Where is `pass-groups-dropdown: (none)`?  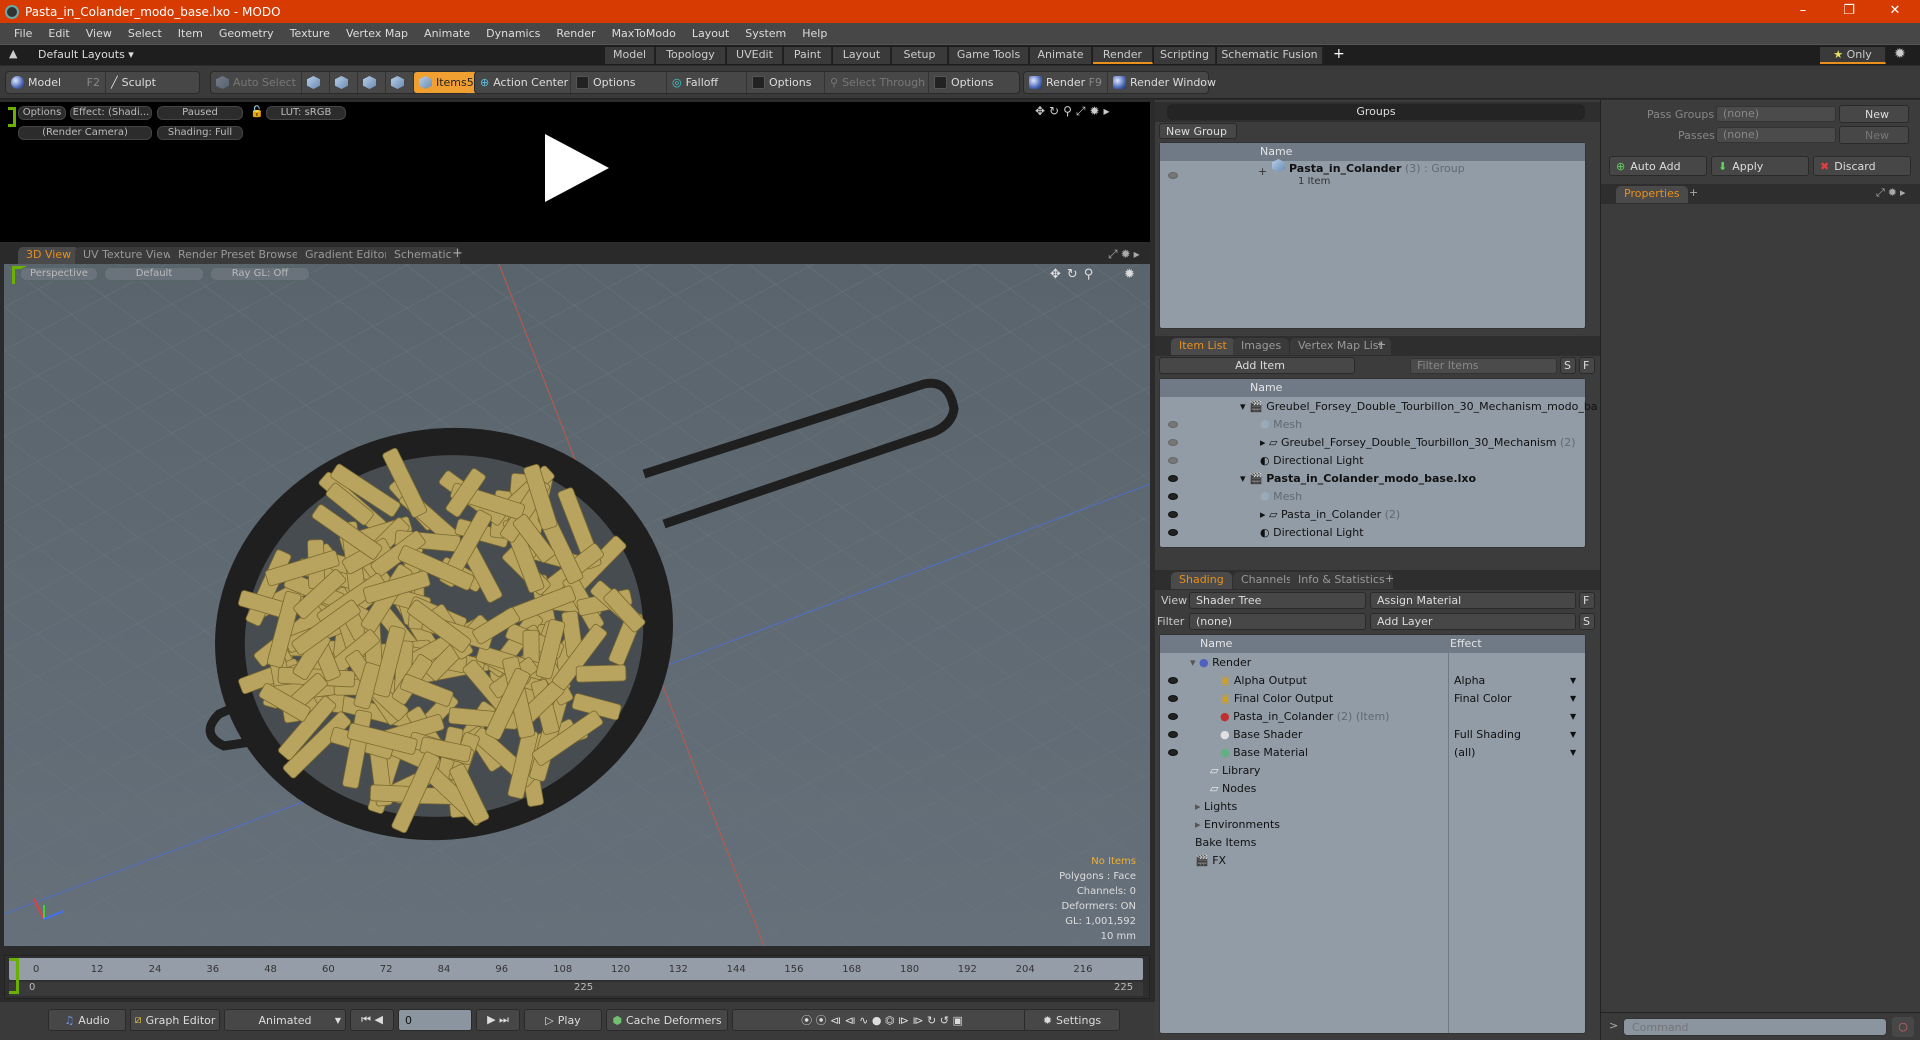
pass-groups-dropdown: (none) is located at coordinates (1776, 114).